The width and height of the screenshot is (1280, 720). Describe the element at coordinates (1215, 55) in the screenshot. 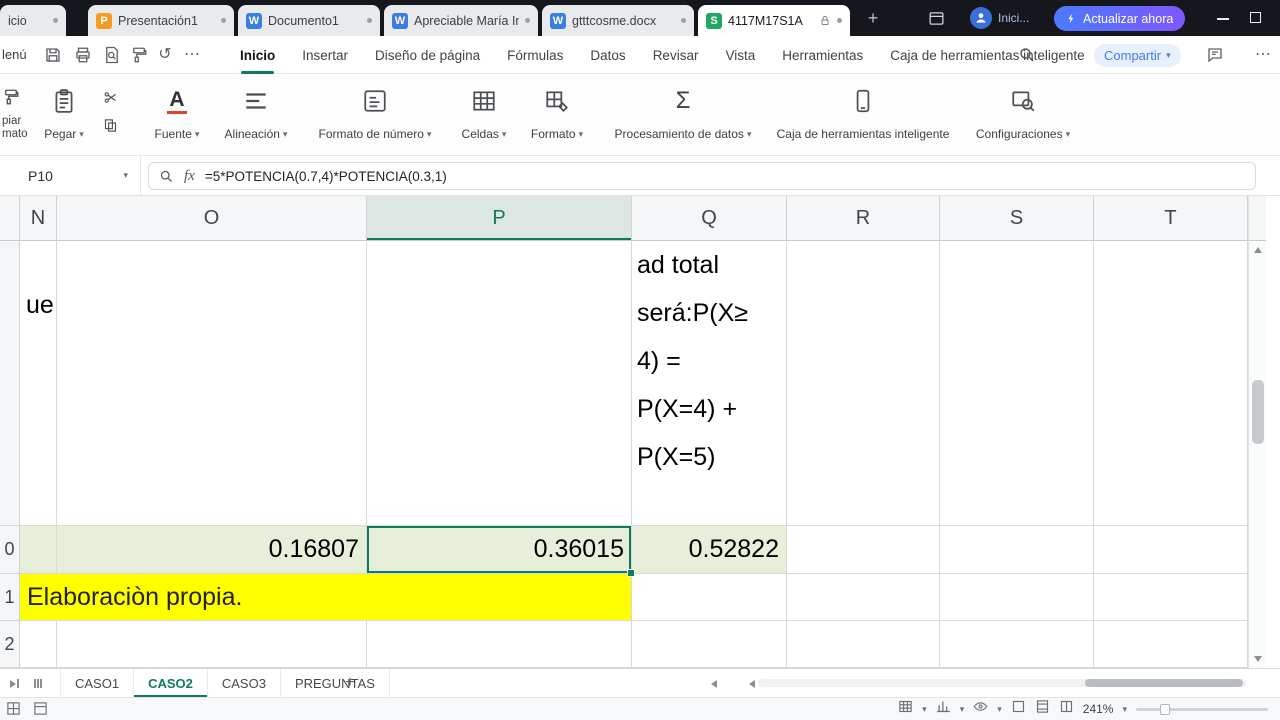

I see `comment-icon` at that location.